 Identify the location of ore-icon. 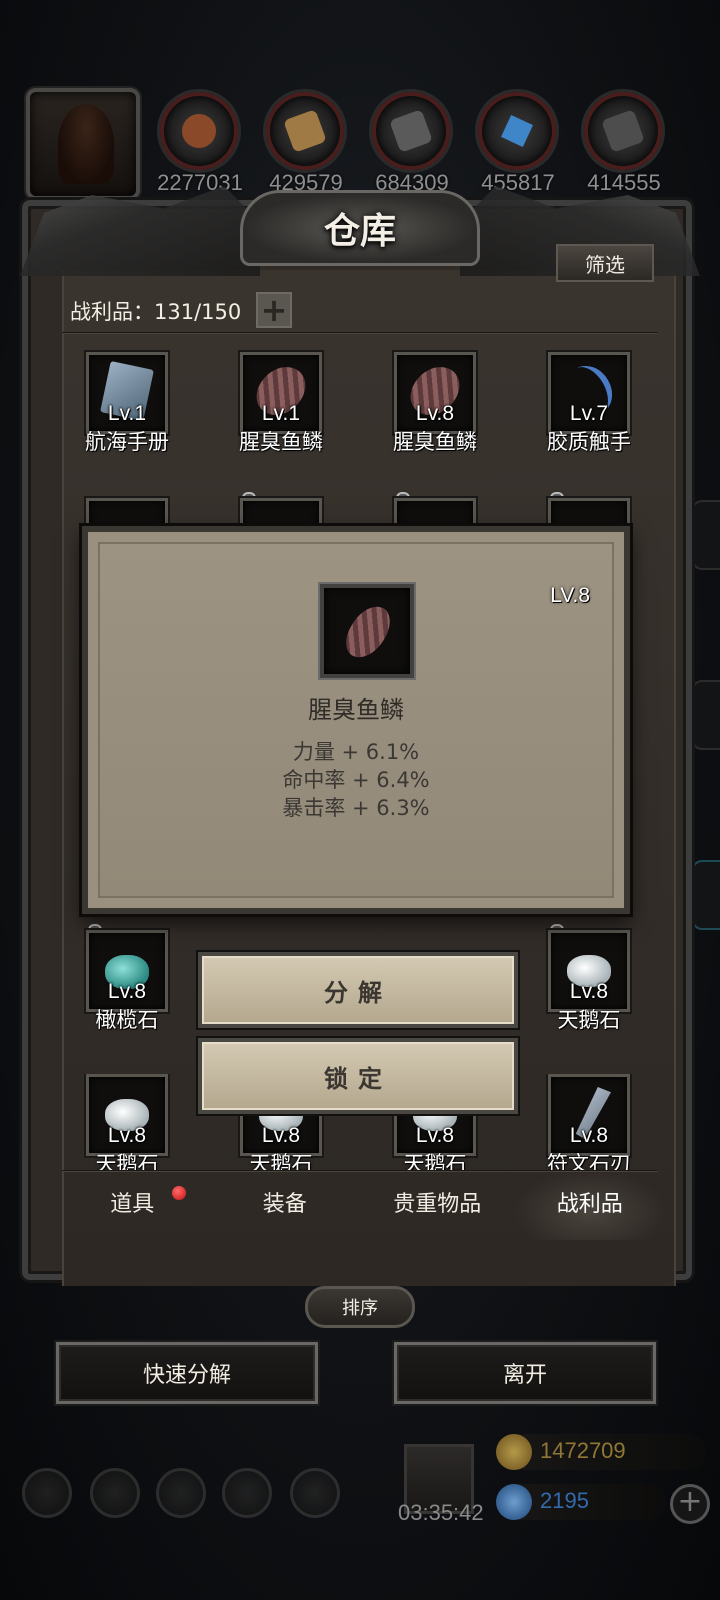
(623, 131).